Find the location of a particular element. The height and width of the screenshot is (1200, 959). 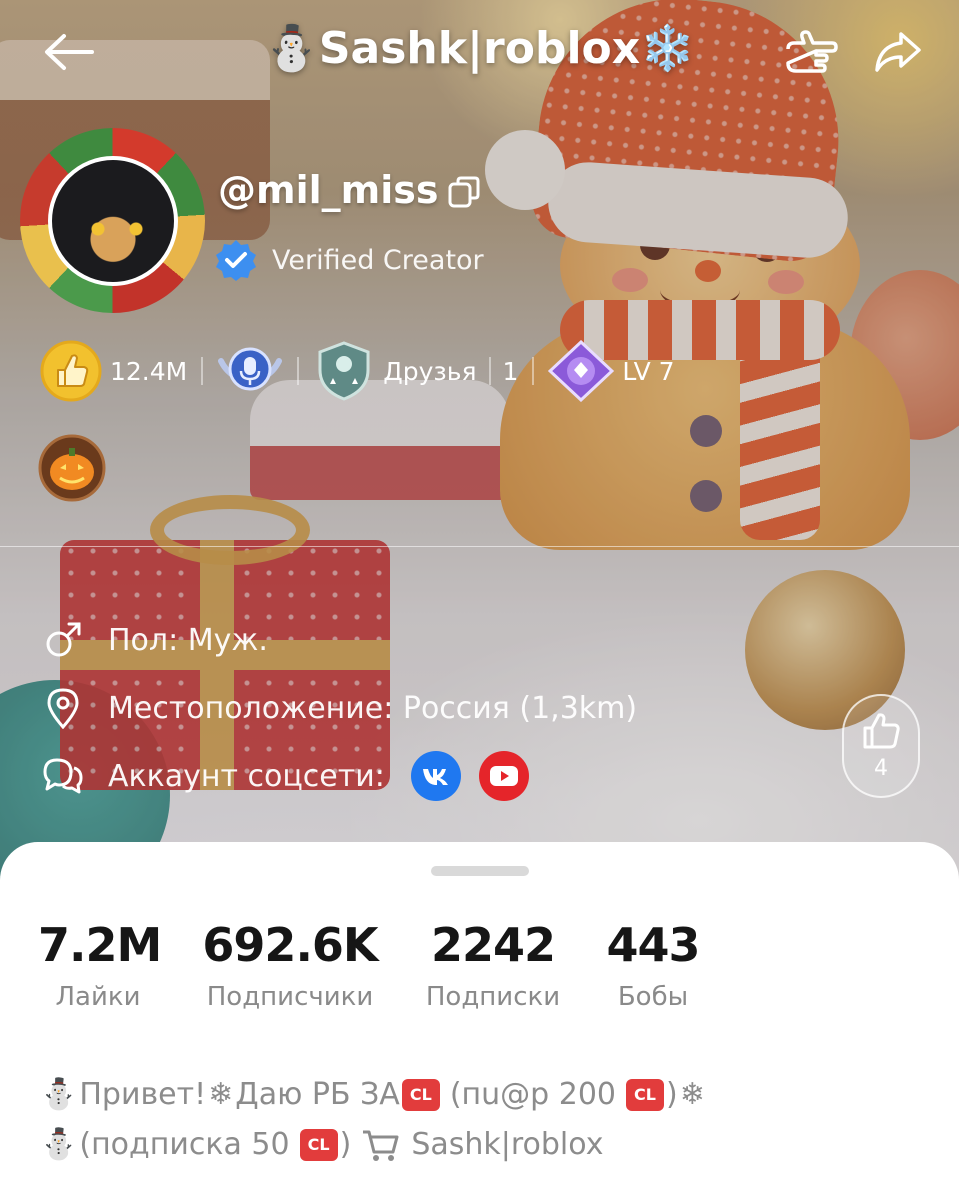

stat-value: 692.6K is located at coordinates (290, 945).